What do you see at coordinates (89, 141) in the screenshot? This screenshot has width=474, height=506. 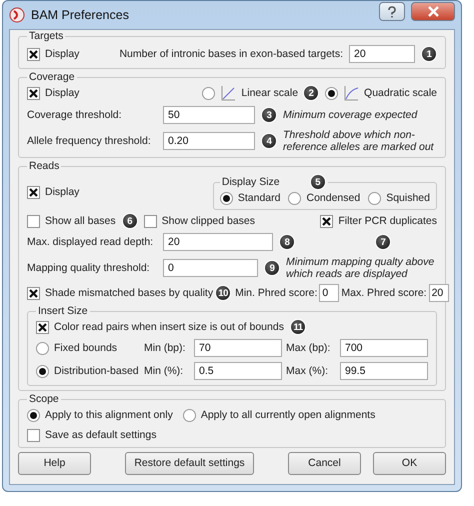 I see `field-label: Allele frequency threshold:` at bounding box center [89, 141].